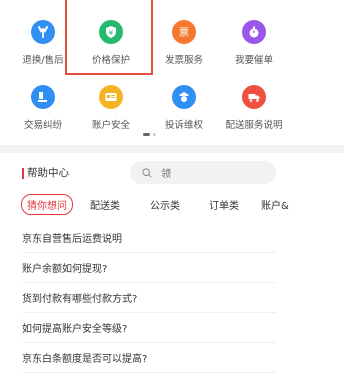 Image resolution: width=344 pixels, height=380 pixels. Describe the element at coordinates (254, 125) in the screenshot. I see `service-label: 配送服务说明` at that location.